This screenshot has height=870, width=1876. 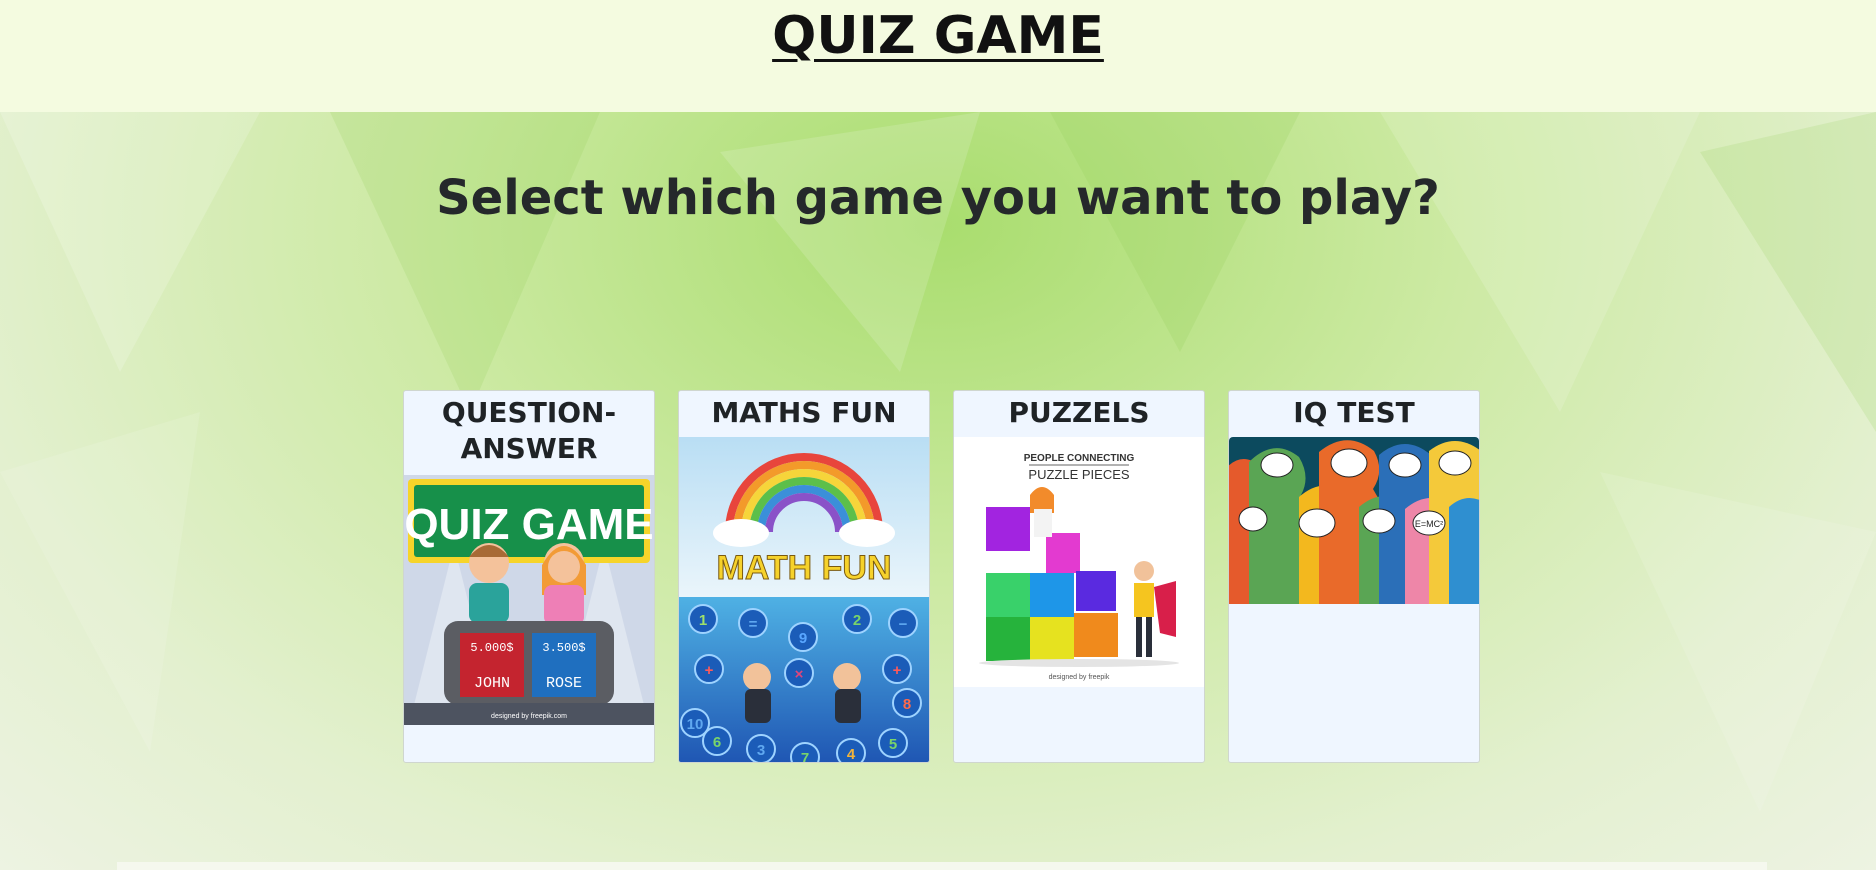 I want to click on top-header: QUIZ GAME, so click(x=938, y=56).